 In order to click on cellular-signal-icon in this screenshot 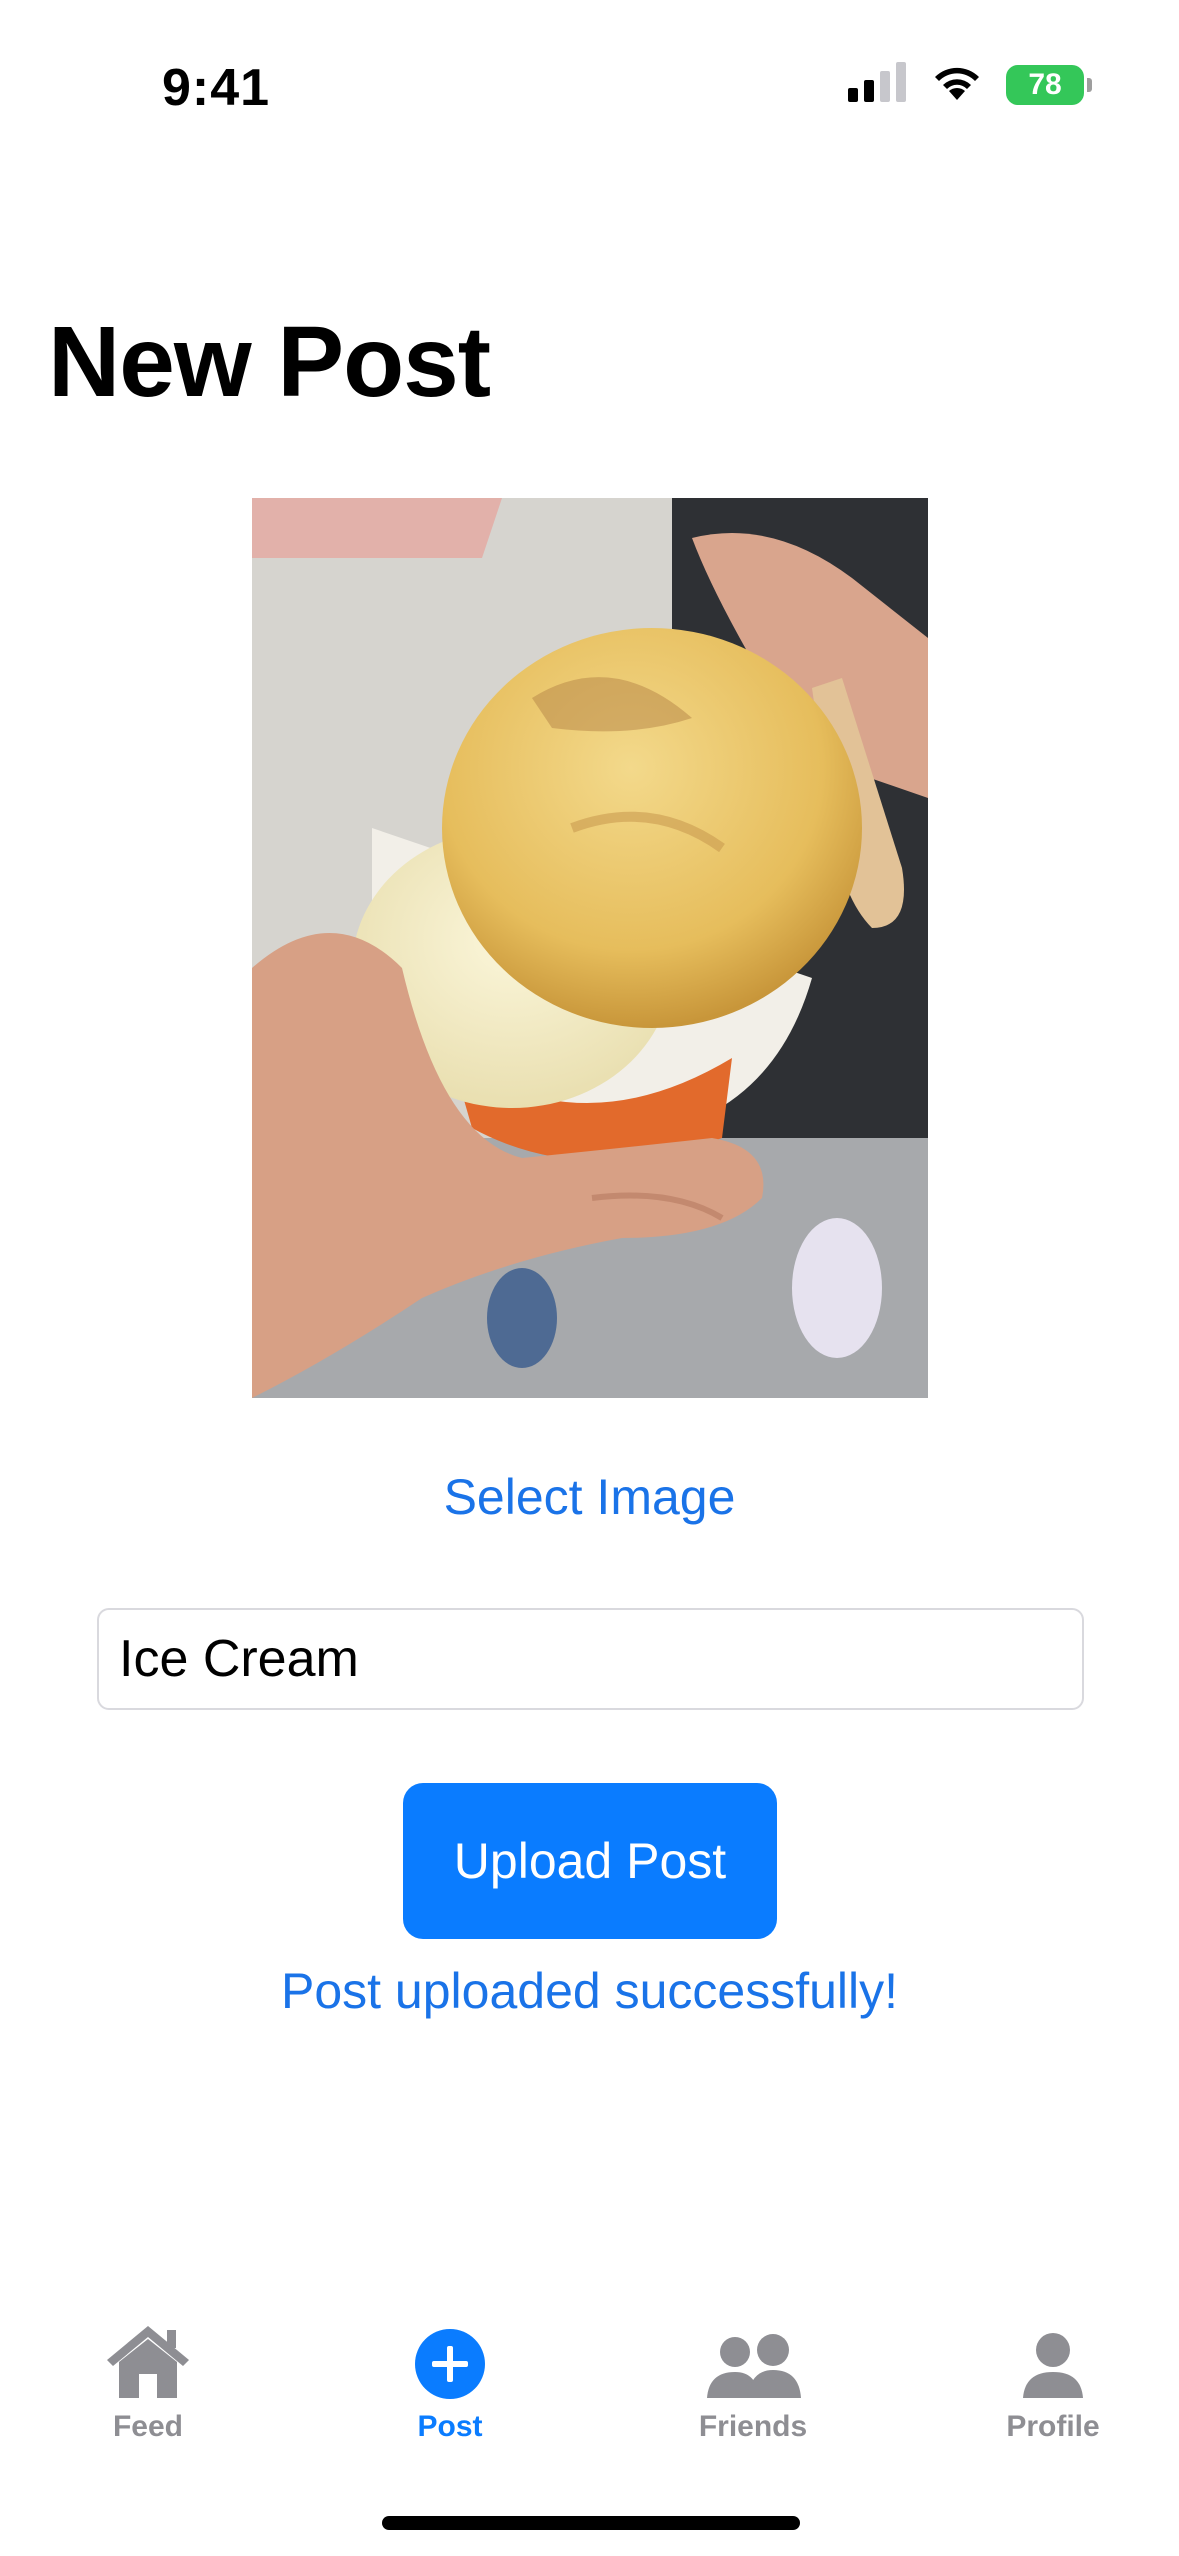, I will do `click(878, 84)`.